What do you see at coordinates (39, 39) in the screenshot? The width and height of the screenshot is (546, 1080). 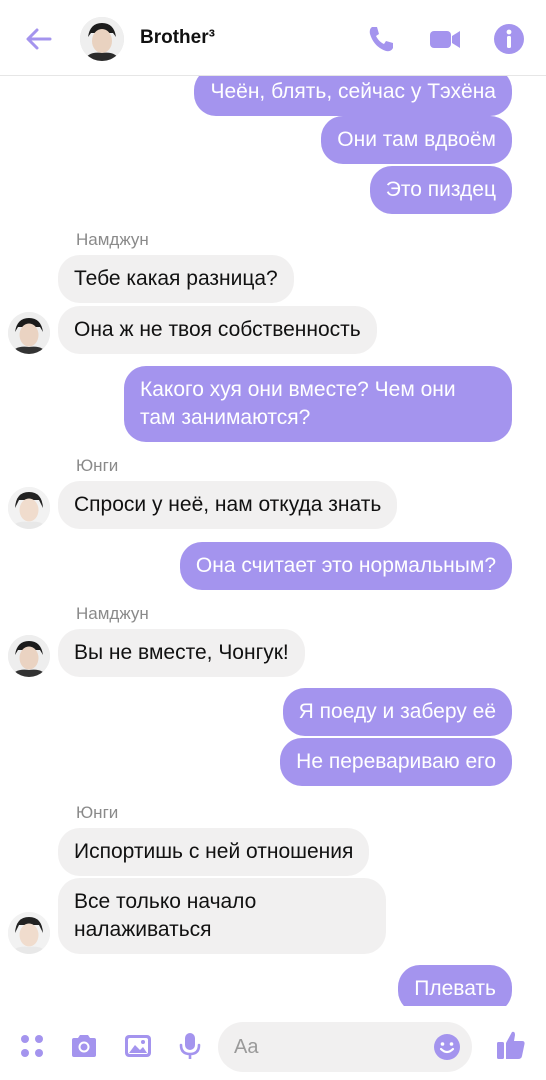 I see `arrow-left-icon` at bounding box center [39, 39].